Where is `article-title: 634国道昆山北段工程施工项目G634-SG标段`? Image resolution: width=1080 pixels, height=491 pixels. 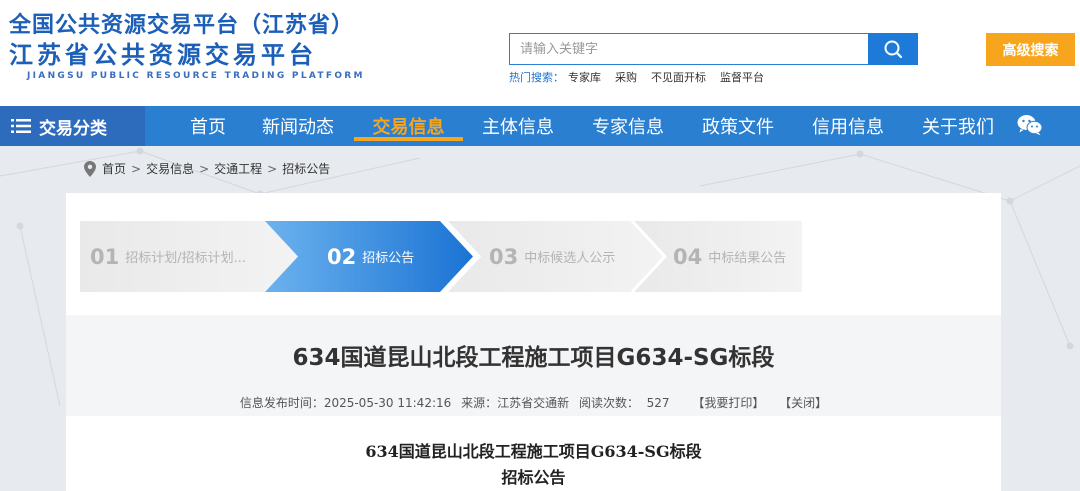 article-title: 634国道昆山北段工程施工项目G634-SG标段 is located at coordinates (533, 358).